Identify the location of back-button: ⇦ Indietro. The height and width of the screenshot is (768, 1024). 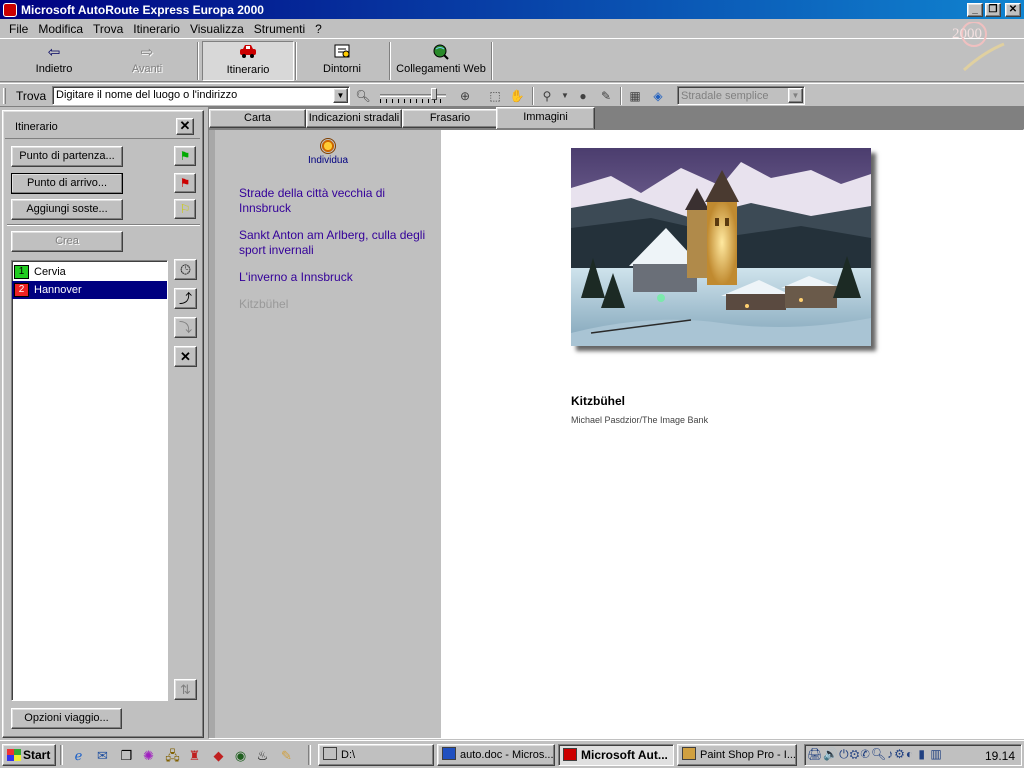
(54, 61).